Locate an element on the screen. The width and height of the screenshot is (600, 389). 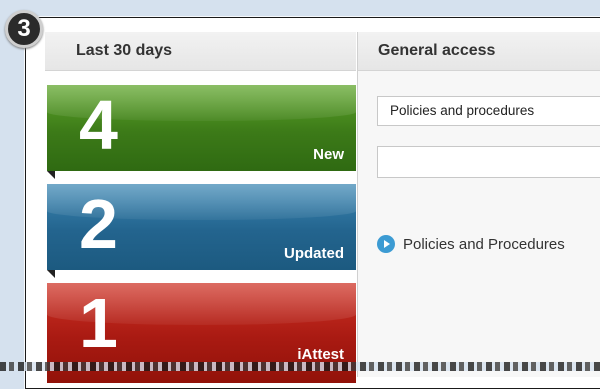
step-number-badge: 3 is located at coordinates (24, 29).